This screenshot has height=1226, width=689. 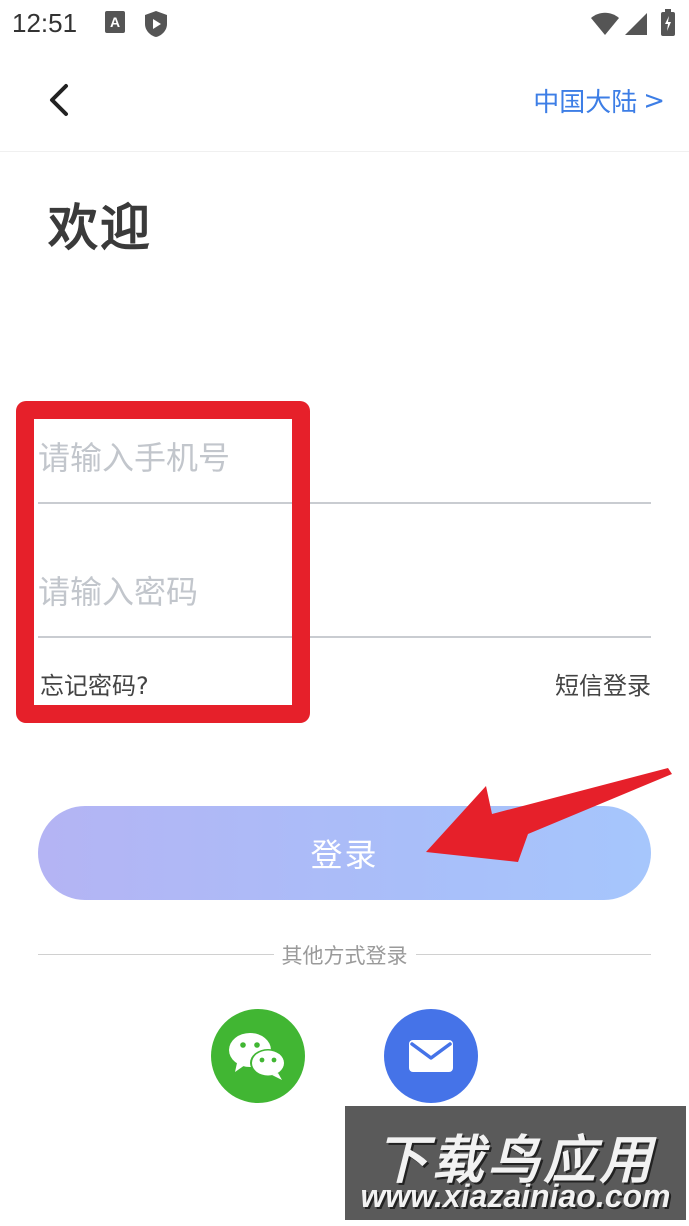 I want to click on region-selector: 中国大陆 >, so click(x=599, y=100).